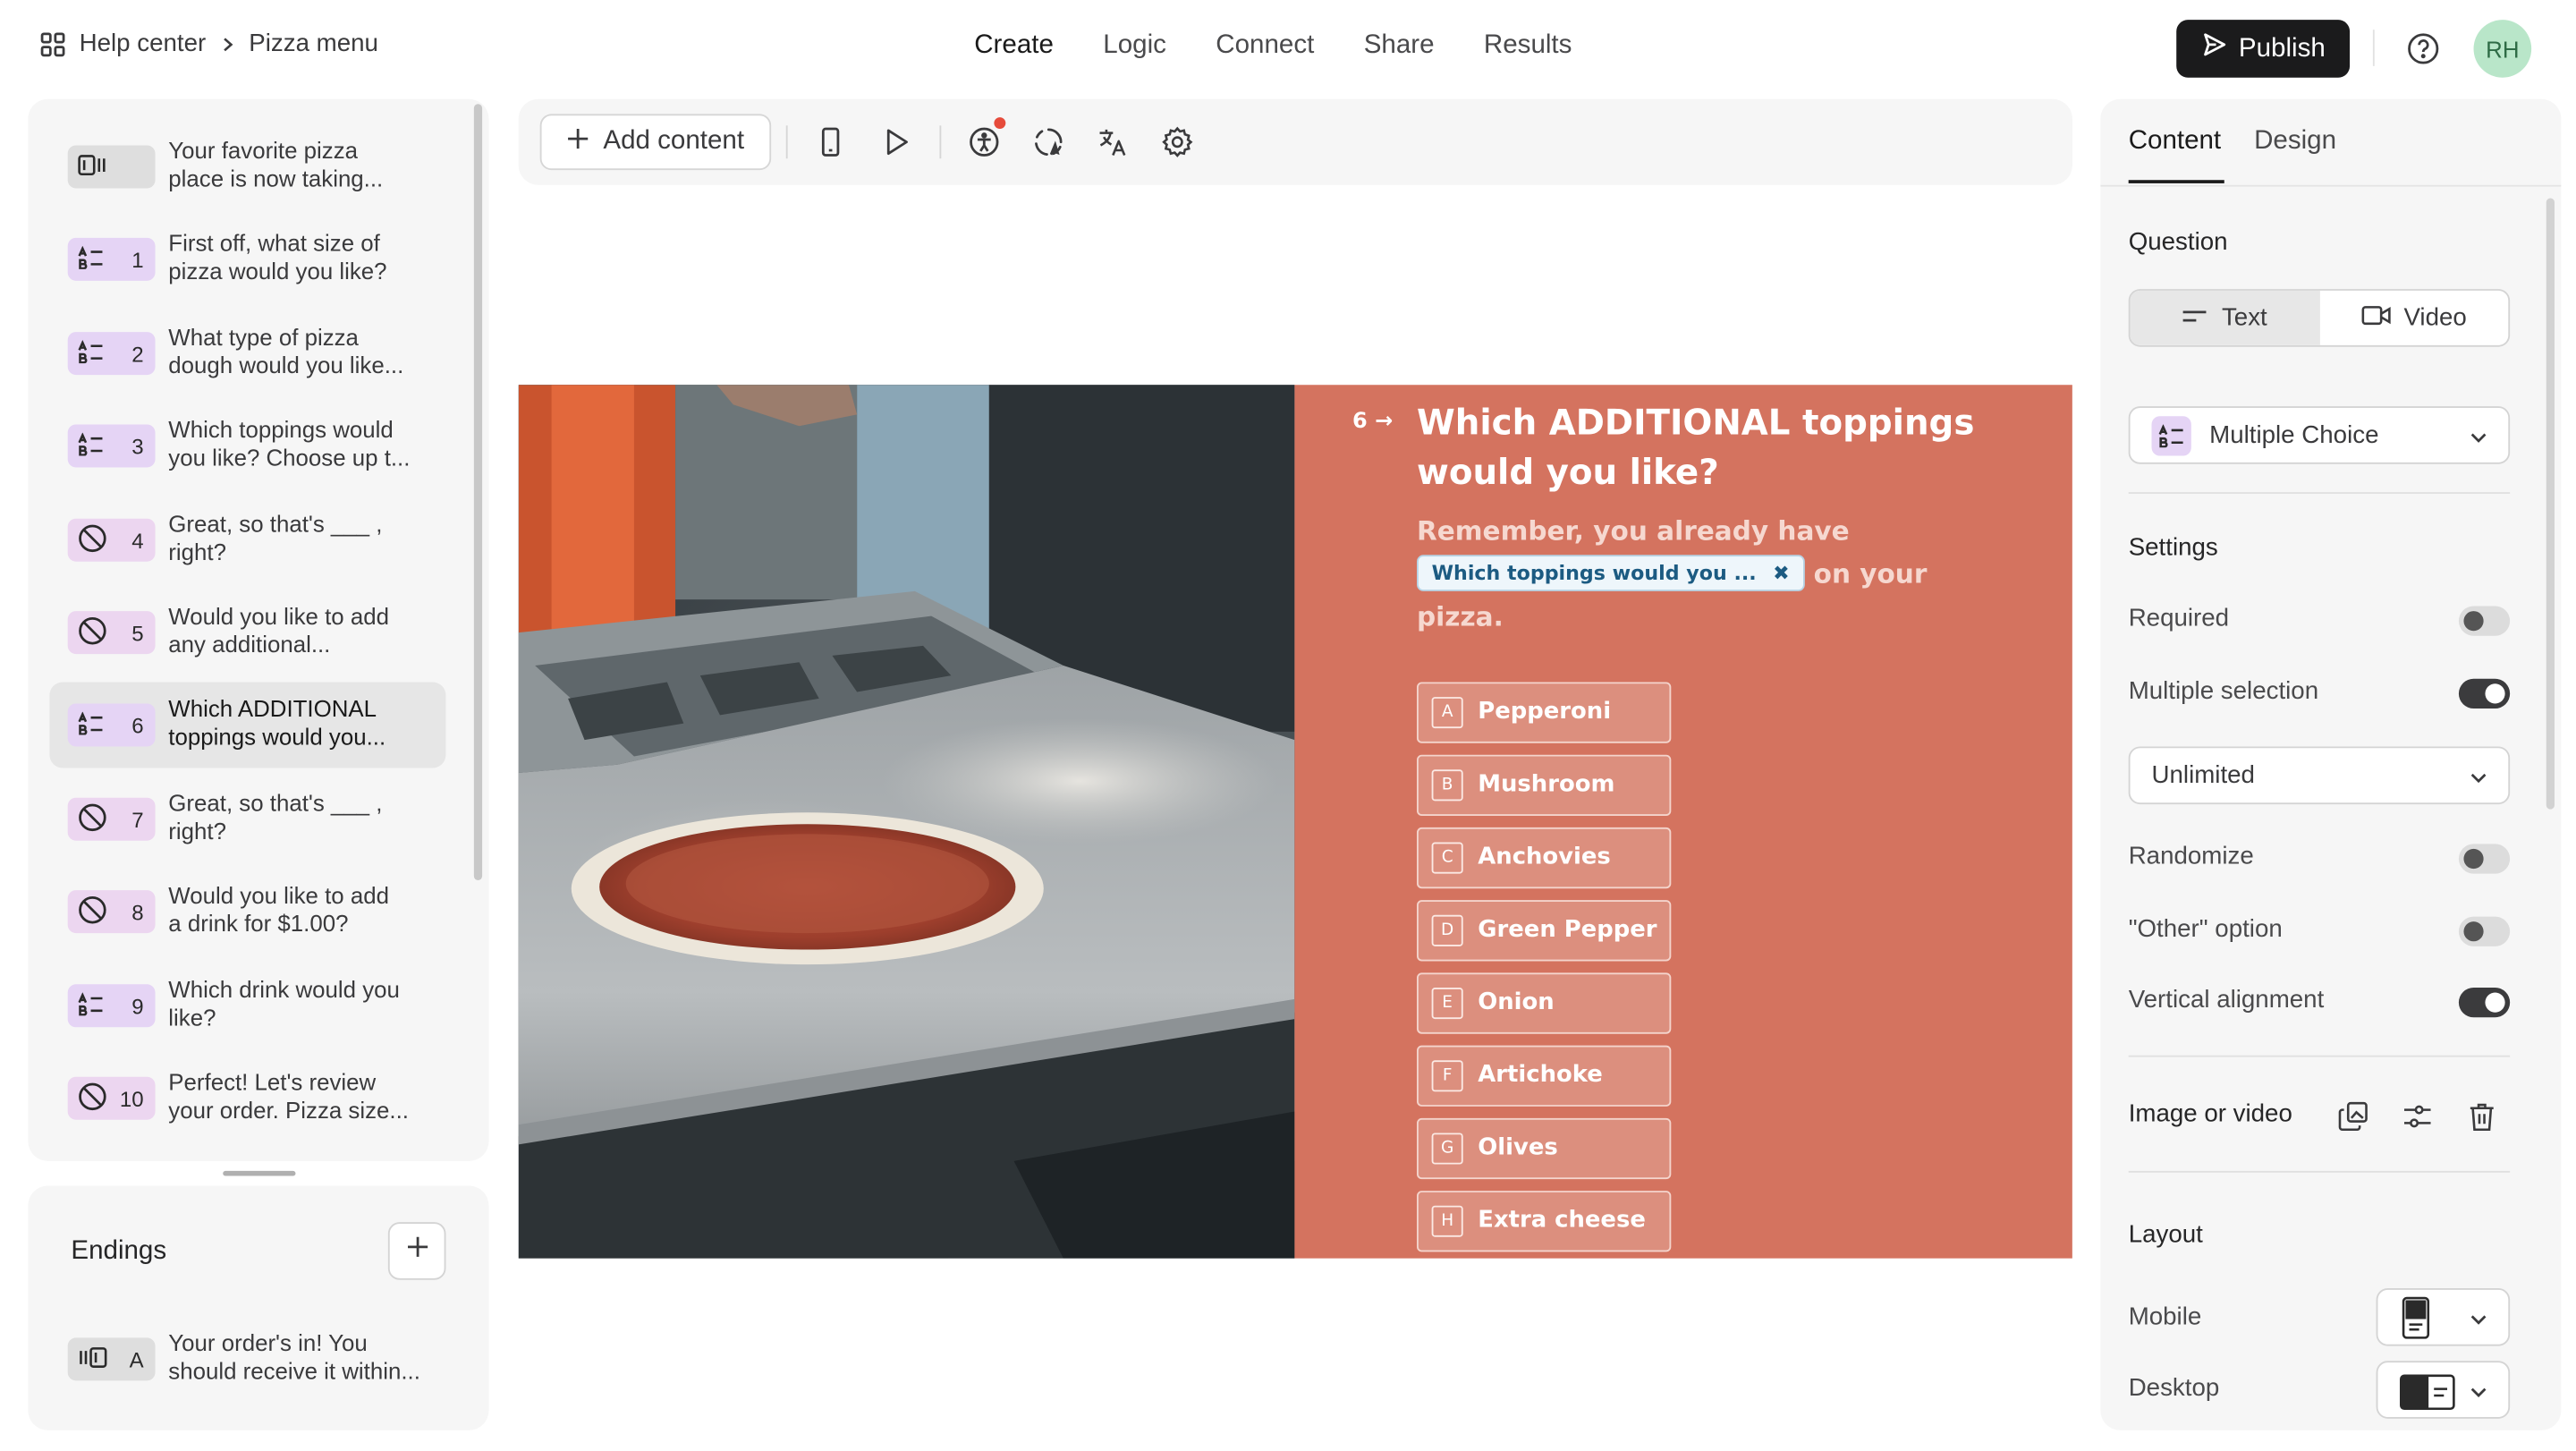 The height and width of the screenshot is (1451, 2576). Describe the element at coordinates (2282, 48) in the screenshot. I see `publish-label: Publish` at that location.